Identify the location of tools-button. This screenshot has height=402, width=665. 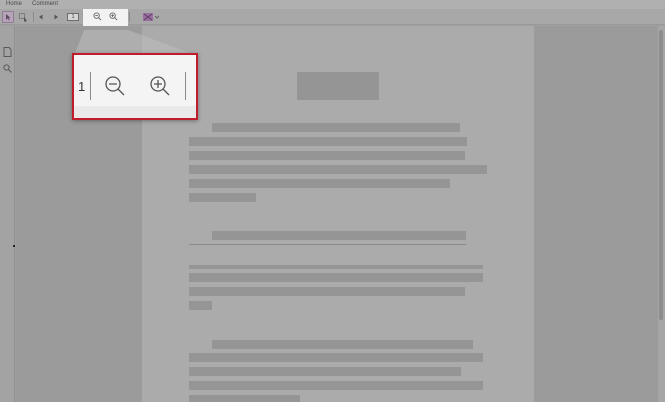
(150, 16).